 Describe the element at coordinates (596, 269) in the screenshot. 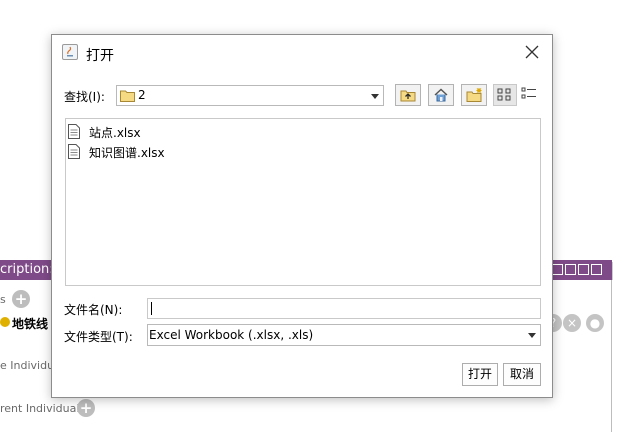

I see `background-close-button` at that location.